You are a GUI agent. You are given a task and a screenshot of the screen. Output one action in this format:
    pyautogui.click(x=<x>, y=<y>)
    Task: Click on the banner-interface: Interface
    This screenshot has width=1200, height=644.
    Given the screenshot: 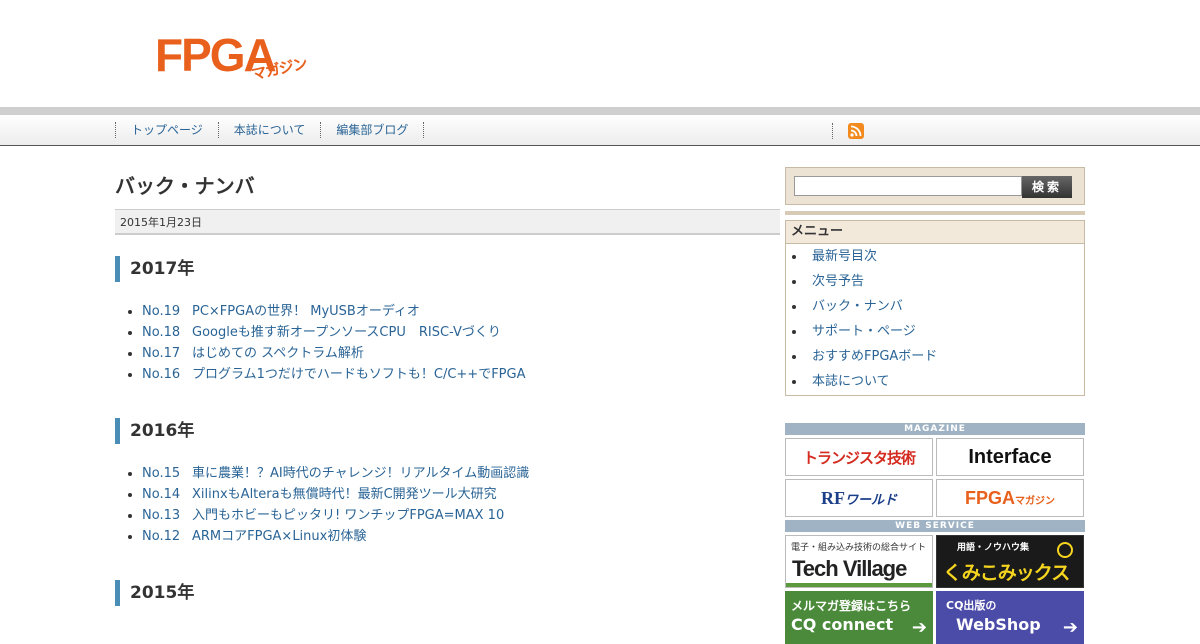 What is the action you would take?
    pyautogui.click(x=1010, y=457)
    